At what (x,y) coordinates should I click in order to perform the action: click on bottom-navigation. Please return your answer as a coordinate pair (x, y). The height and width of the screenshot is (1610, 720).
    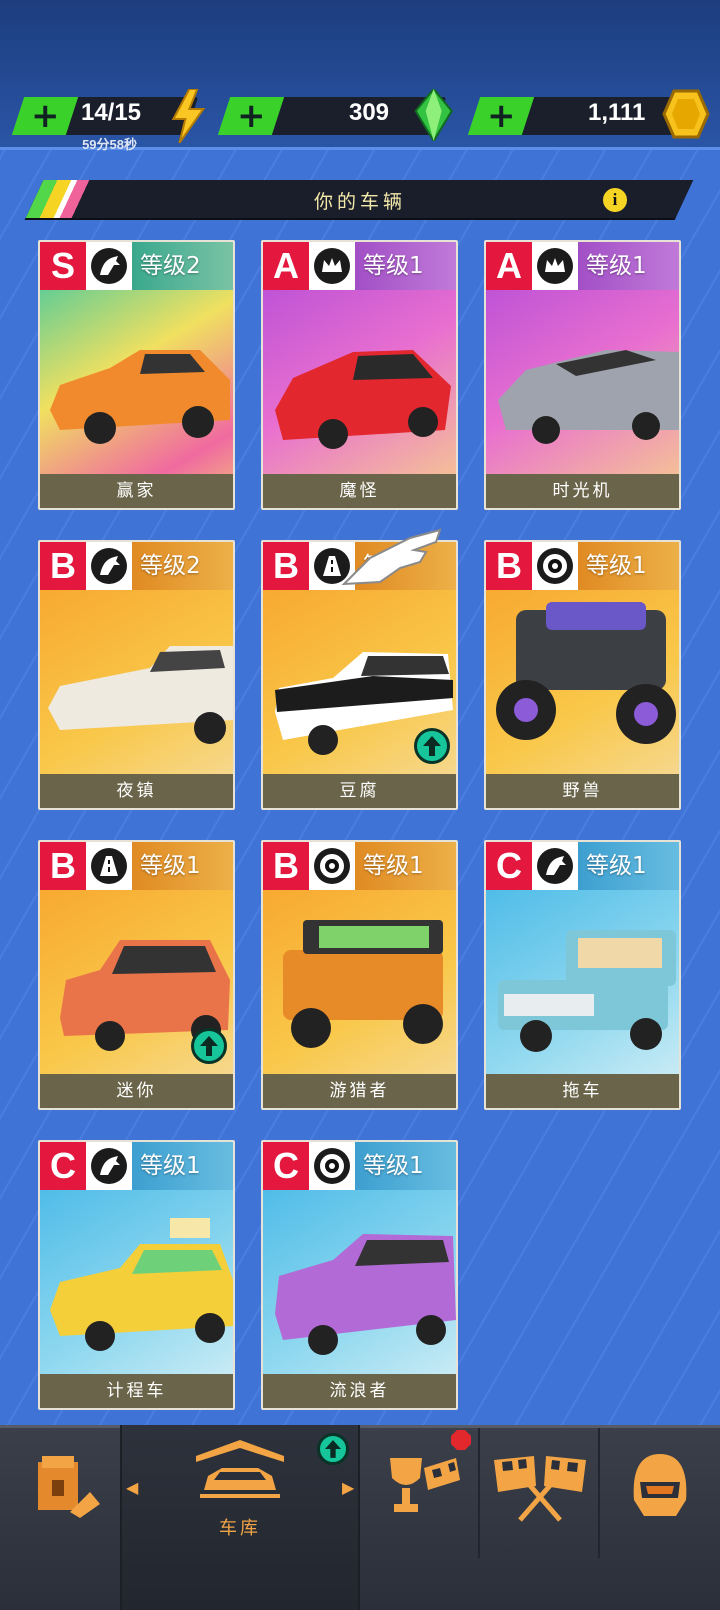
    Looking at the image, I should click on (360, 1517).